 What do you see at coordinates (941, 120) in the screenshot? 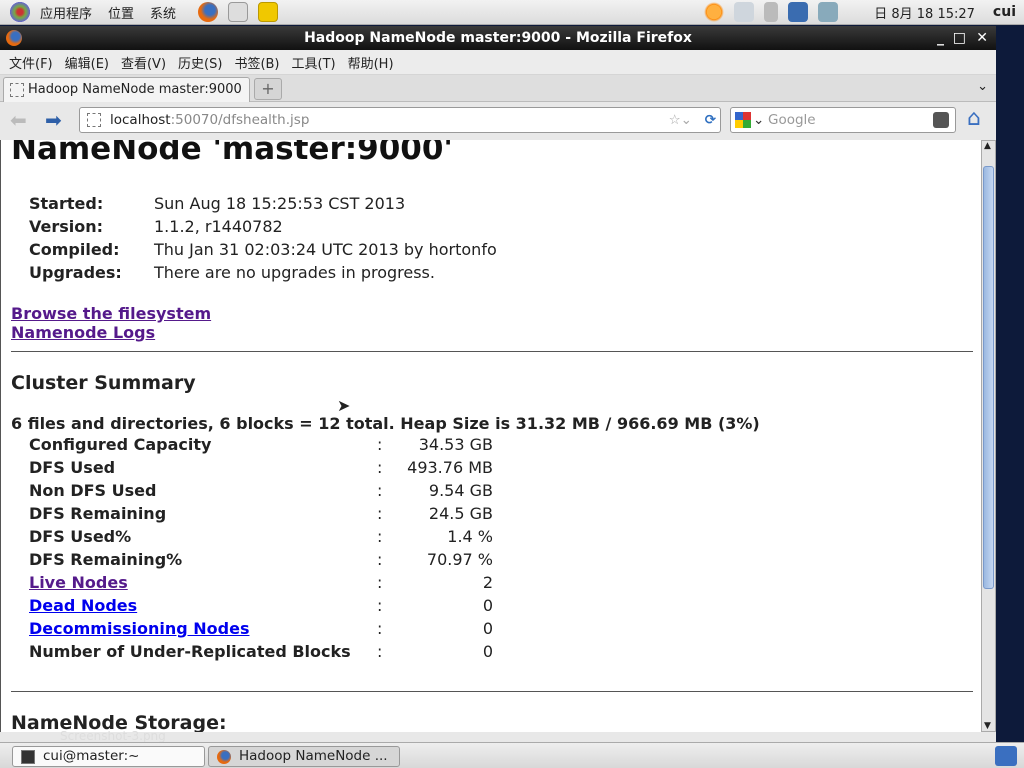
I see `binoculars-icon` at bounding box center [941, 120].